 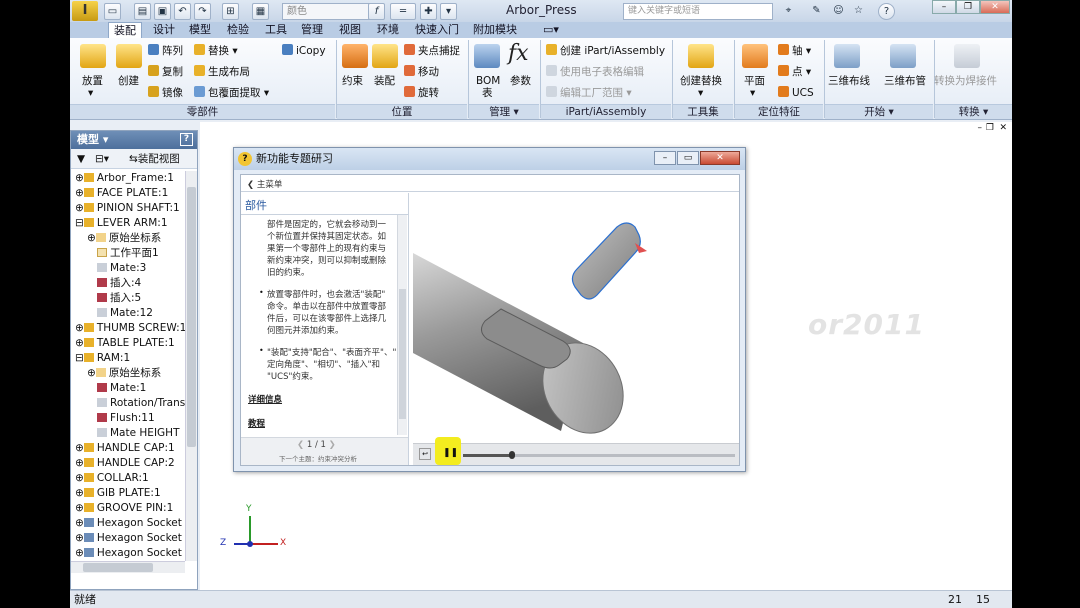 What do you see at coordinates (605, 51) in the screenshot?
I see `create-ipart-button: 创建 iPart/iAssembly` at bounding box center [605, 51].